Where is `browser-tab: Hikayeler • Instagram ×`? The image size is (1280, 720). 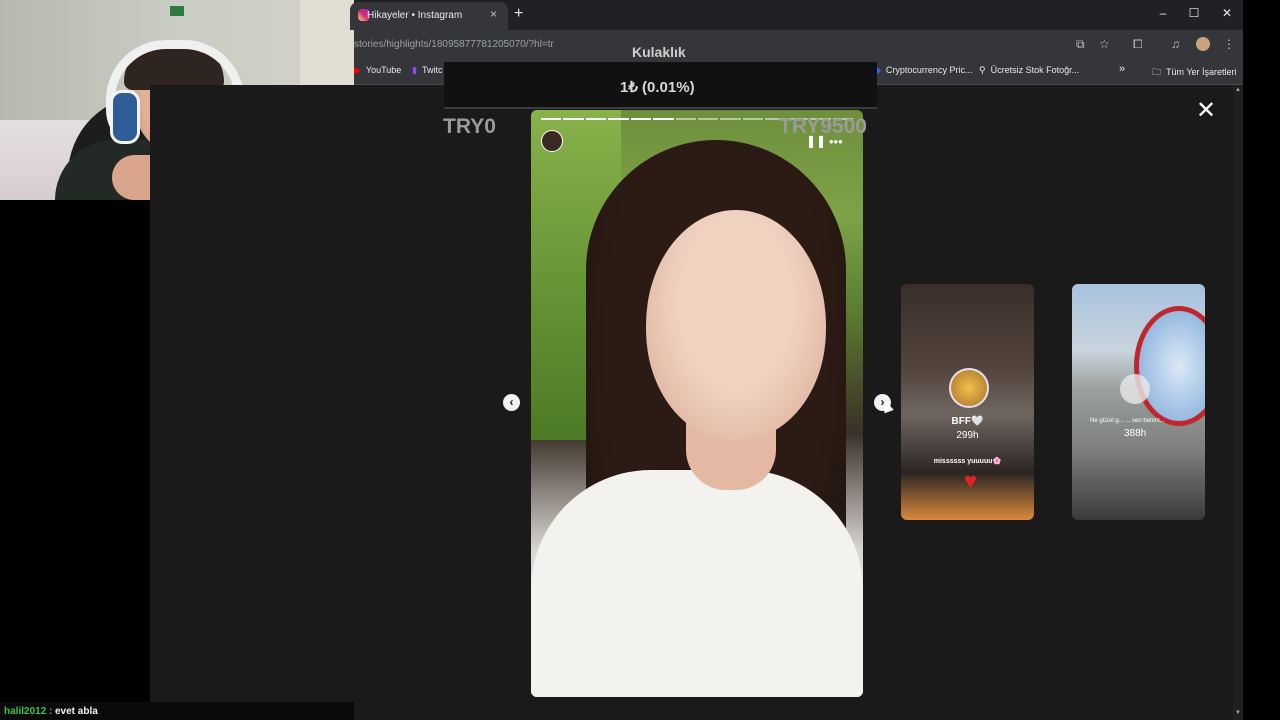
browser-tab: Hikayeler • Instagram × is located at coordinates (429, 16).